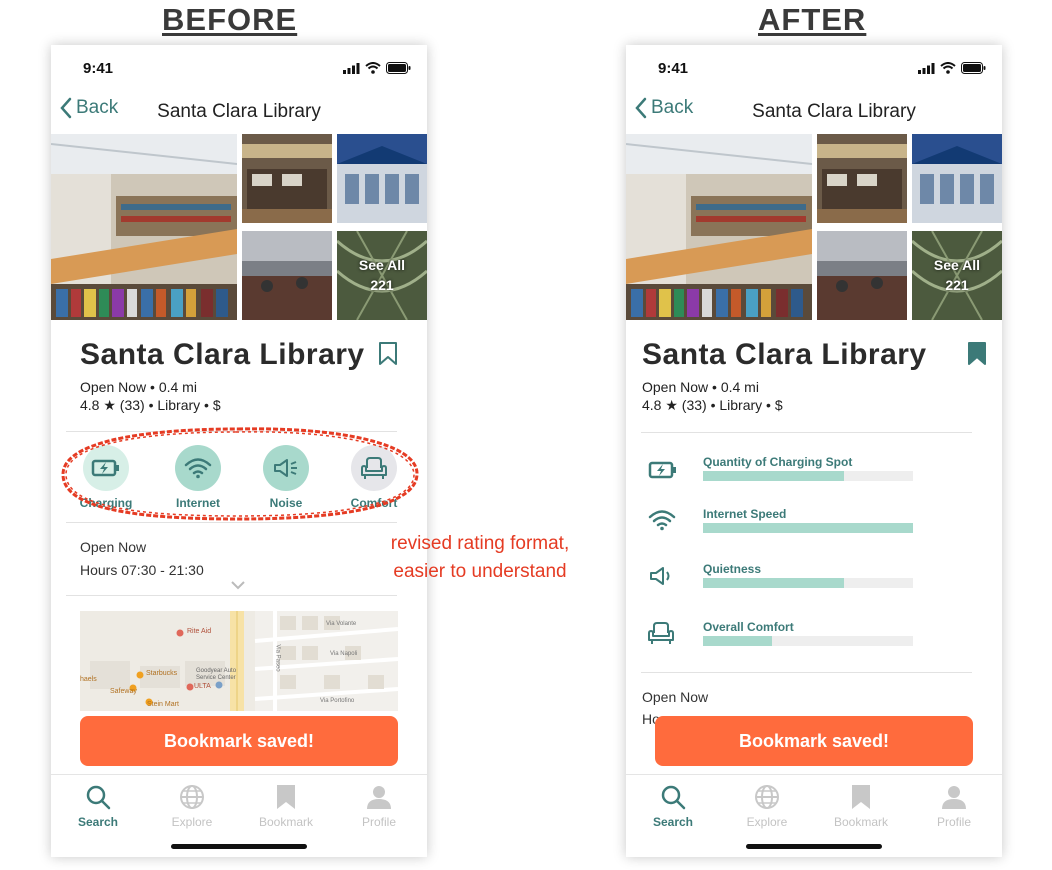  What do you see at coordinates (162, 673) in the screenshot?
I see `map-label: Starbucks` at bounding box center [162, 673].